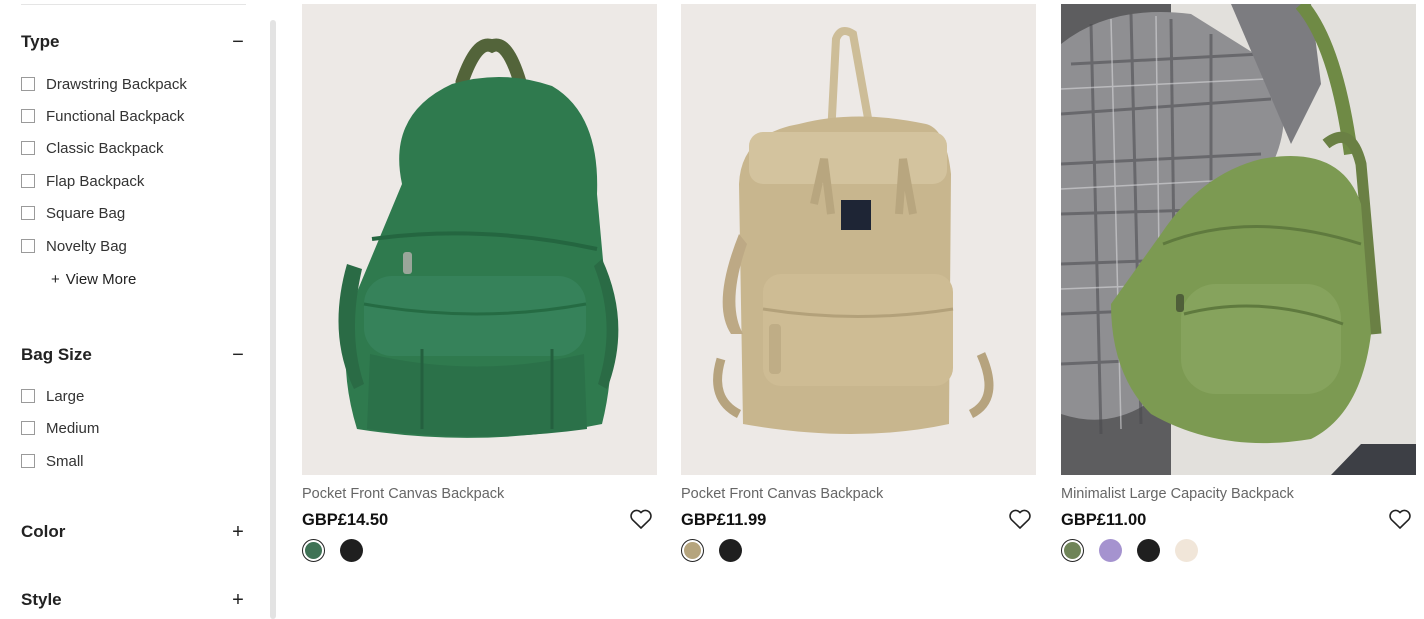 The height and width of the screenshot is (619, 1424). I want to click on filter-title-color: Color, so click(43, 531).